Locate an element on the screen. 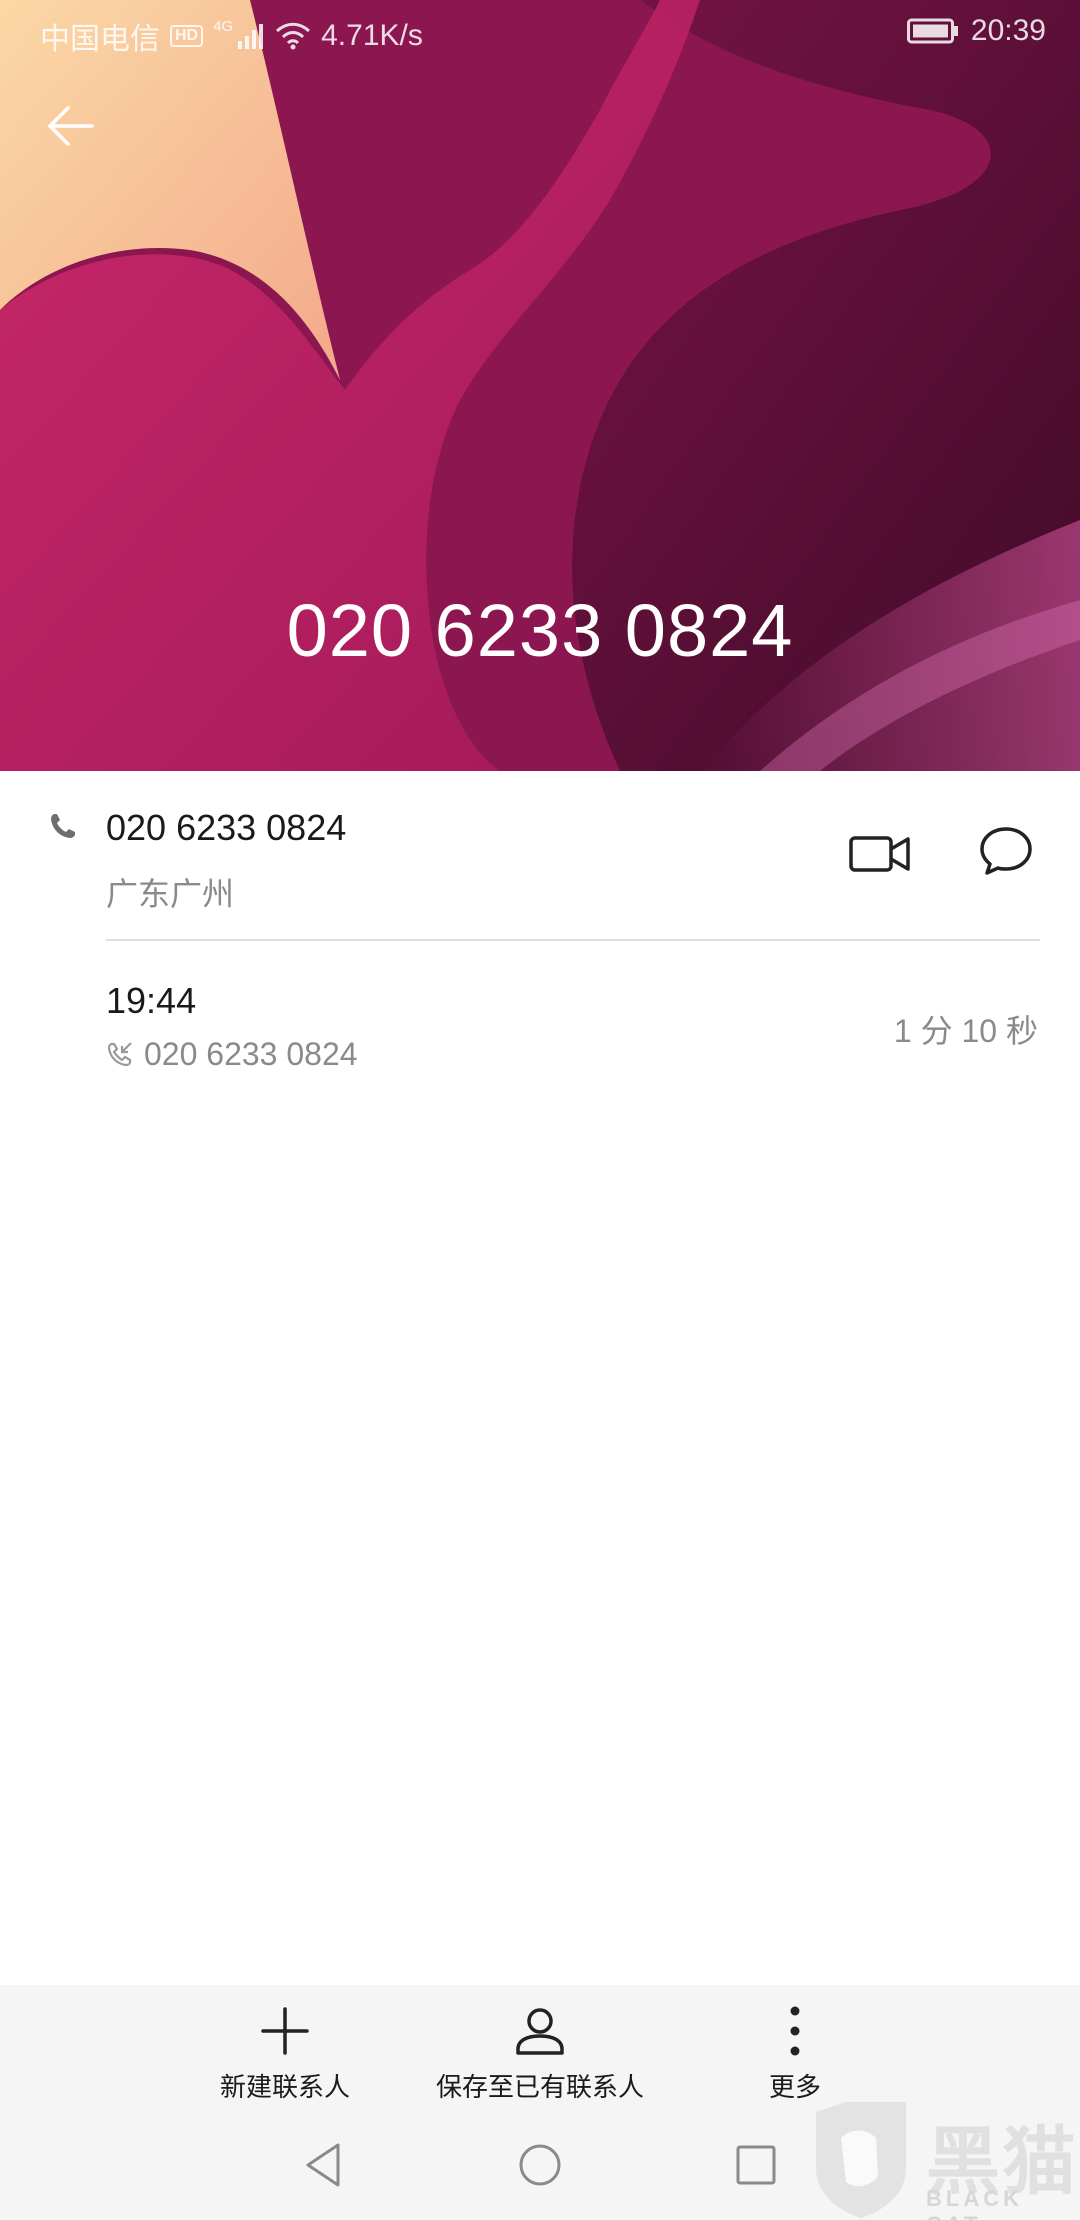 The width and height of the screenshot is (1080, 2220). carrier-label: 中国电信 is located at coordinates (100, 39).